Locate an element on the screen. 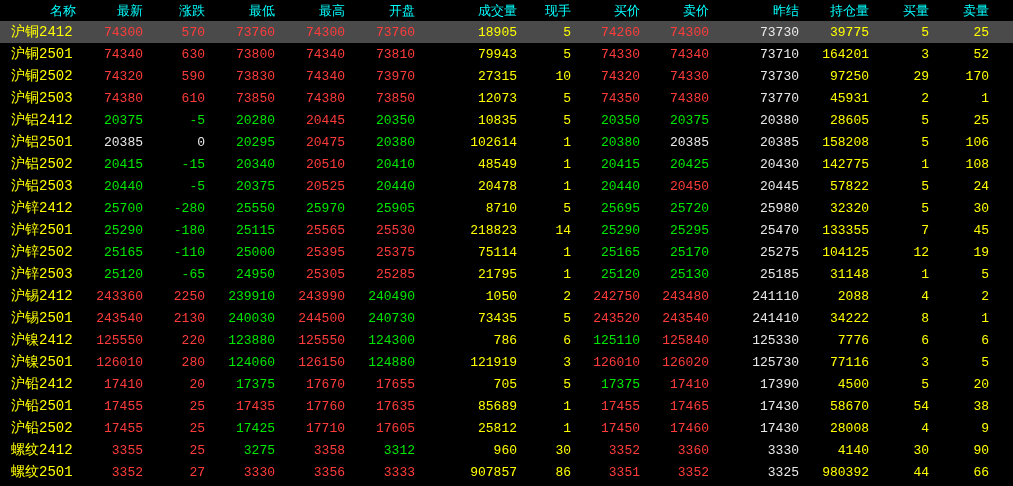 The image size is (1013, 486). table-cell-text: 25970 is located at coordinates (325, 208).